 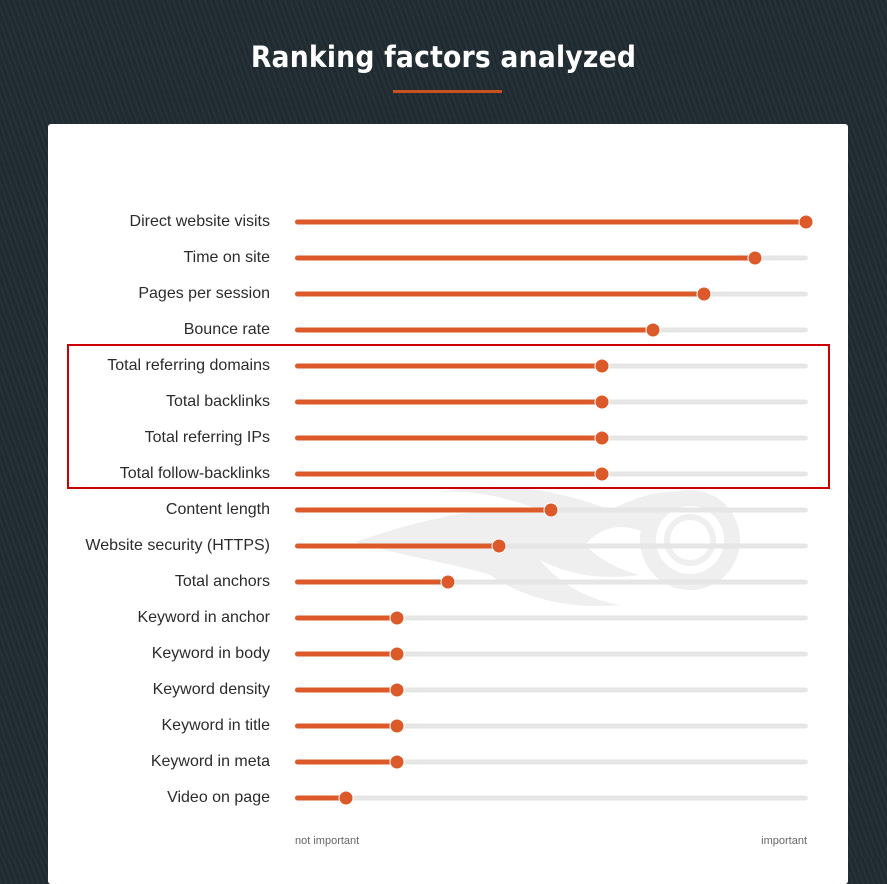 What do you see at coordinates (199, 221) in the screenshot?
I see `factor-label: Direct website visits` at bounding box center [199, 221].